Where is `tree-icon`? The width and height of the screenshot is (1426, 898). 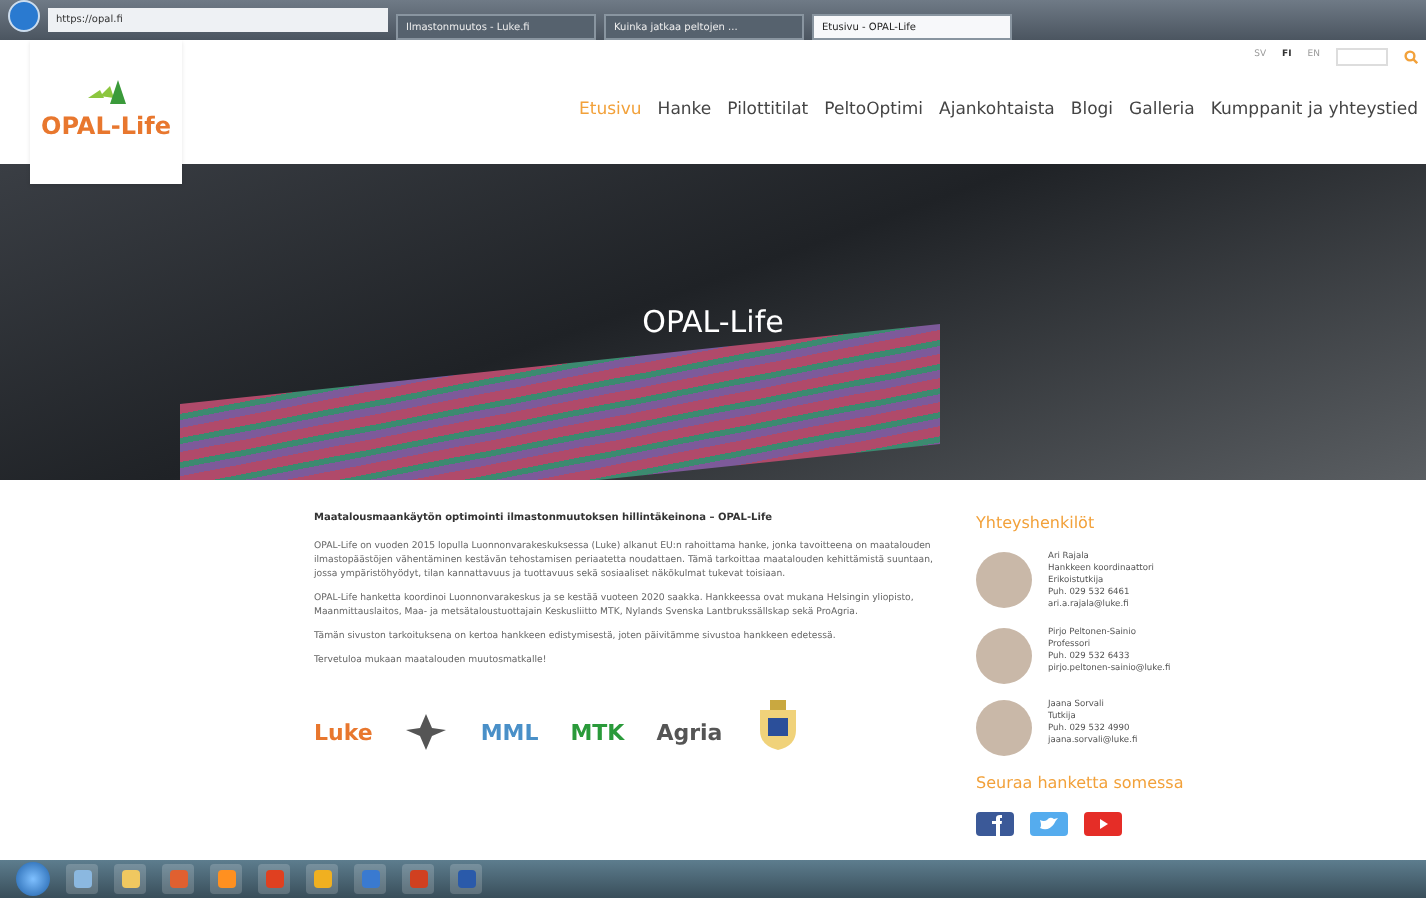 tree-icon is located at coordinates (106, 94).